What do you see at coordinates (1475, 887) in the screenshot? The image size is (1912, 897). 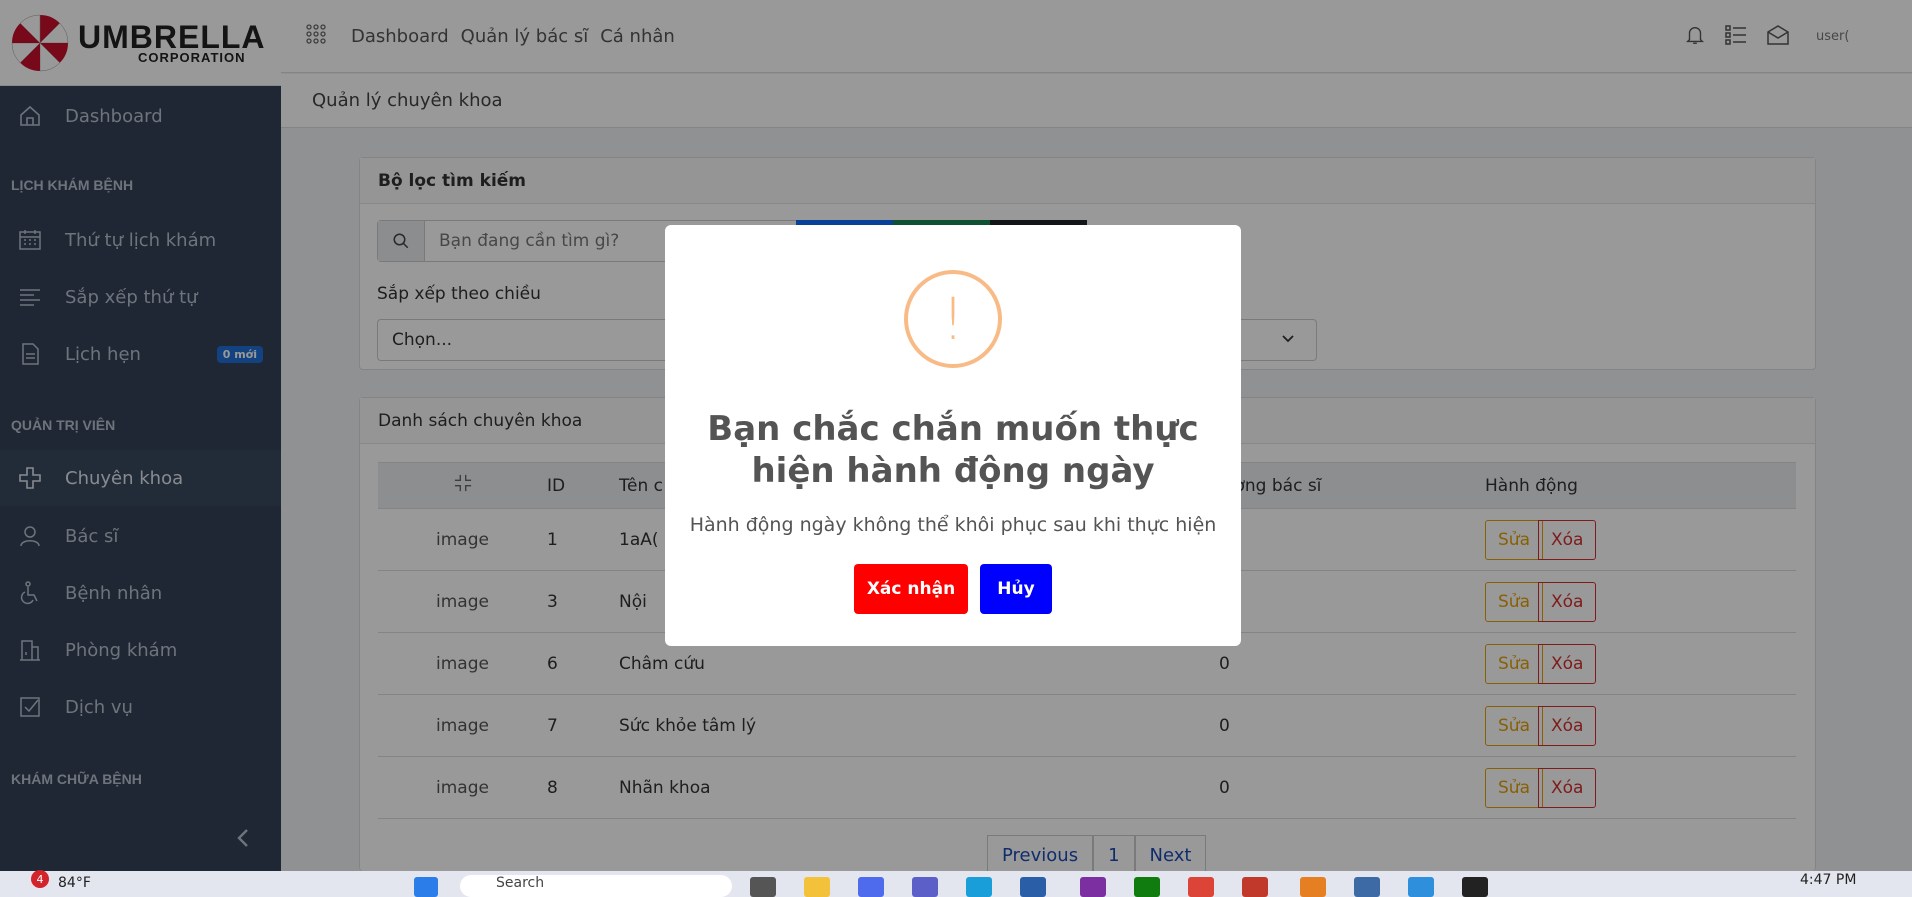 I see `github-icon` at bounding box center [1475, 887].